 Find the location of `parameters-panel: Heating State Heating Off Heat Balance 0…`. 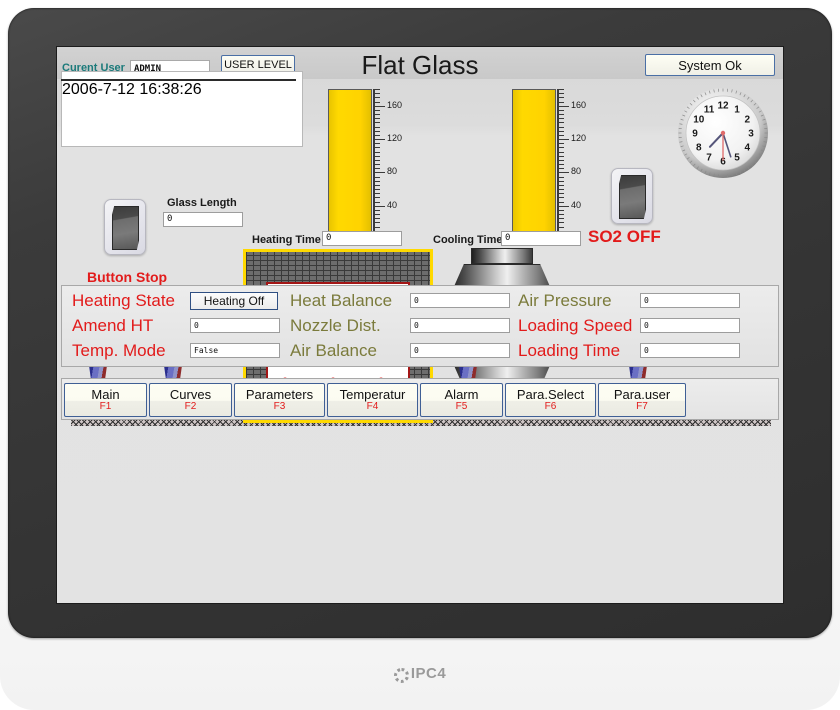

parameters-panel: Heating State Heating Off Heat Balance 0… is located at coordinates (420, 326).